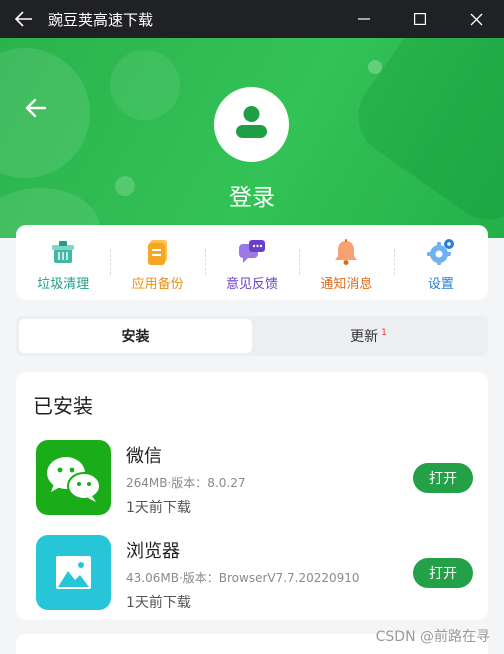  Describe the element at coordinates (384, 333) in the screenshot. I see `update-count-badge: 1` at that location.